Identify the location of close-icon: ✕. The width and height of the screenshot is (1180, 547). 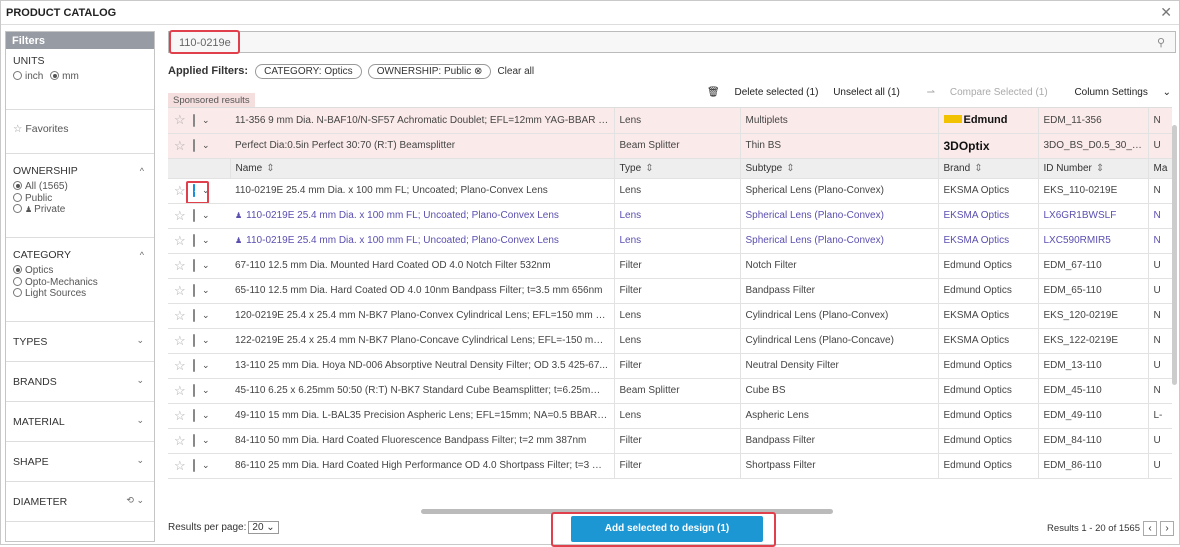
(1166, 12).